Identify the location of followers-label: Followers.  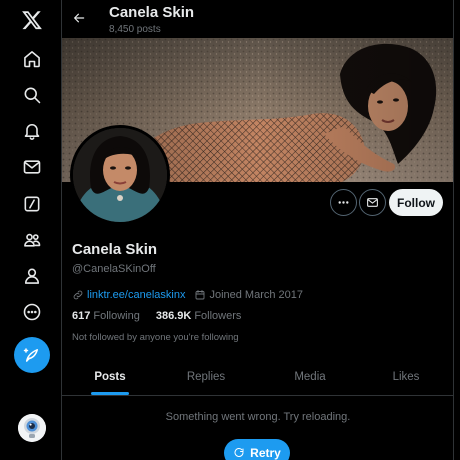
(218, 316).